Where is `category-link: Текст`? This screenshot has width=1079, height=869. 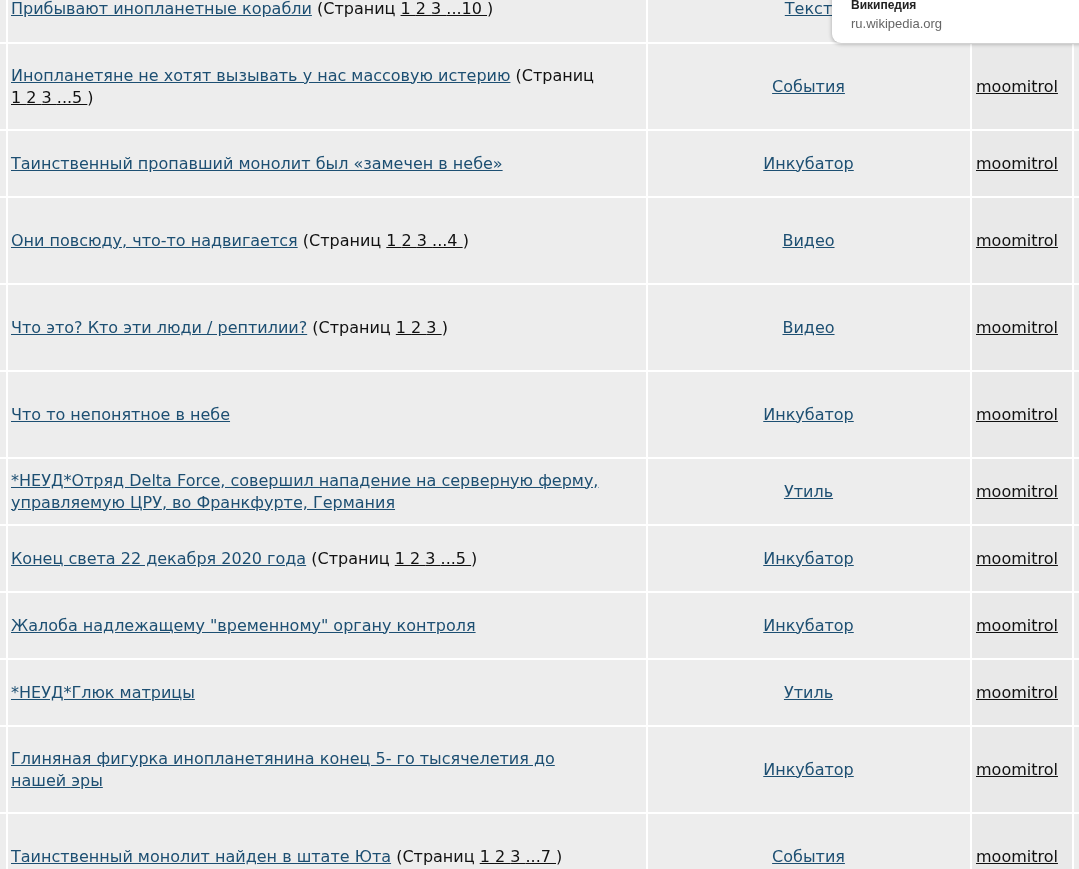 category-link: Текст is located at coordinates (808, 9).